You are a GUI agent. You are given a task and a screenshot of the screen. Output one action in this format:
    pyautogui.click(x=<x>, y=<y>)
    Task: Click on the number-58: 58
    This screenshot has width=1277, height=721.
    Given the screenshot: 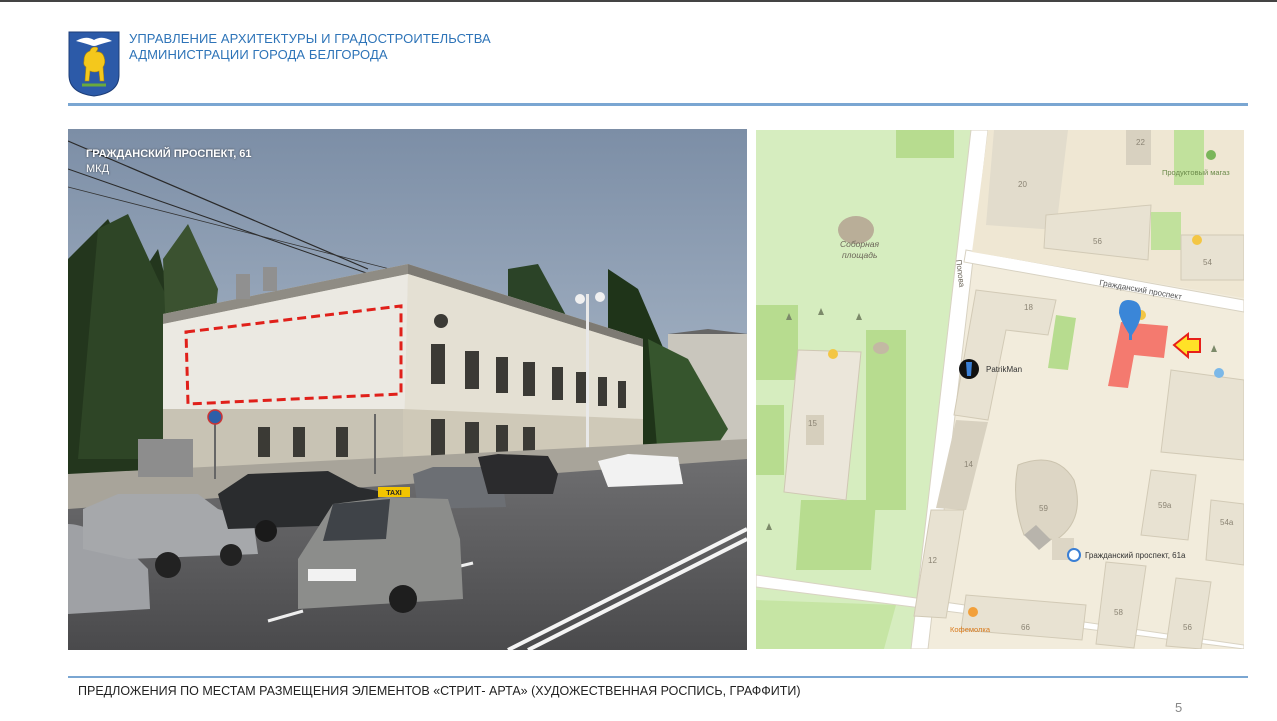 What is the action you would take?
    pyautogui.click(x=1118, y=612)
    